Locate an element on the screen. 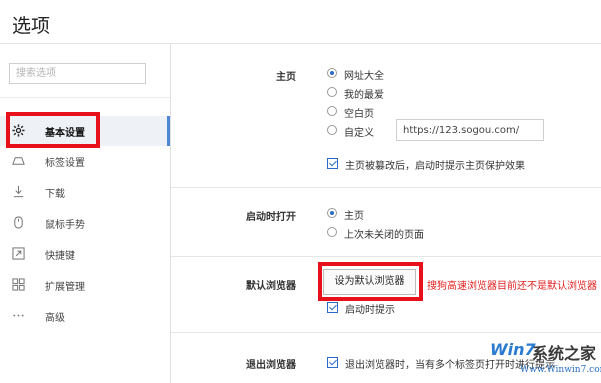 The width and height of the screenshot is (601, 383). search-input is located at coordinates (77, 73).